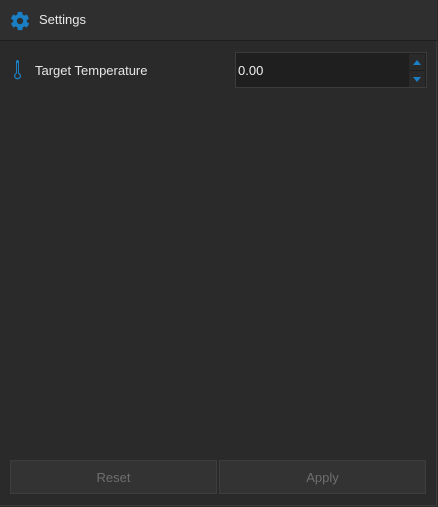 The height and width of the screenshot is (507, 438). I want to click on target-temperature-label: Target Temperature, so click(91, 70).